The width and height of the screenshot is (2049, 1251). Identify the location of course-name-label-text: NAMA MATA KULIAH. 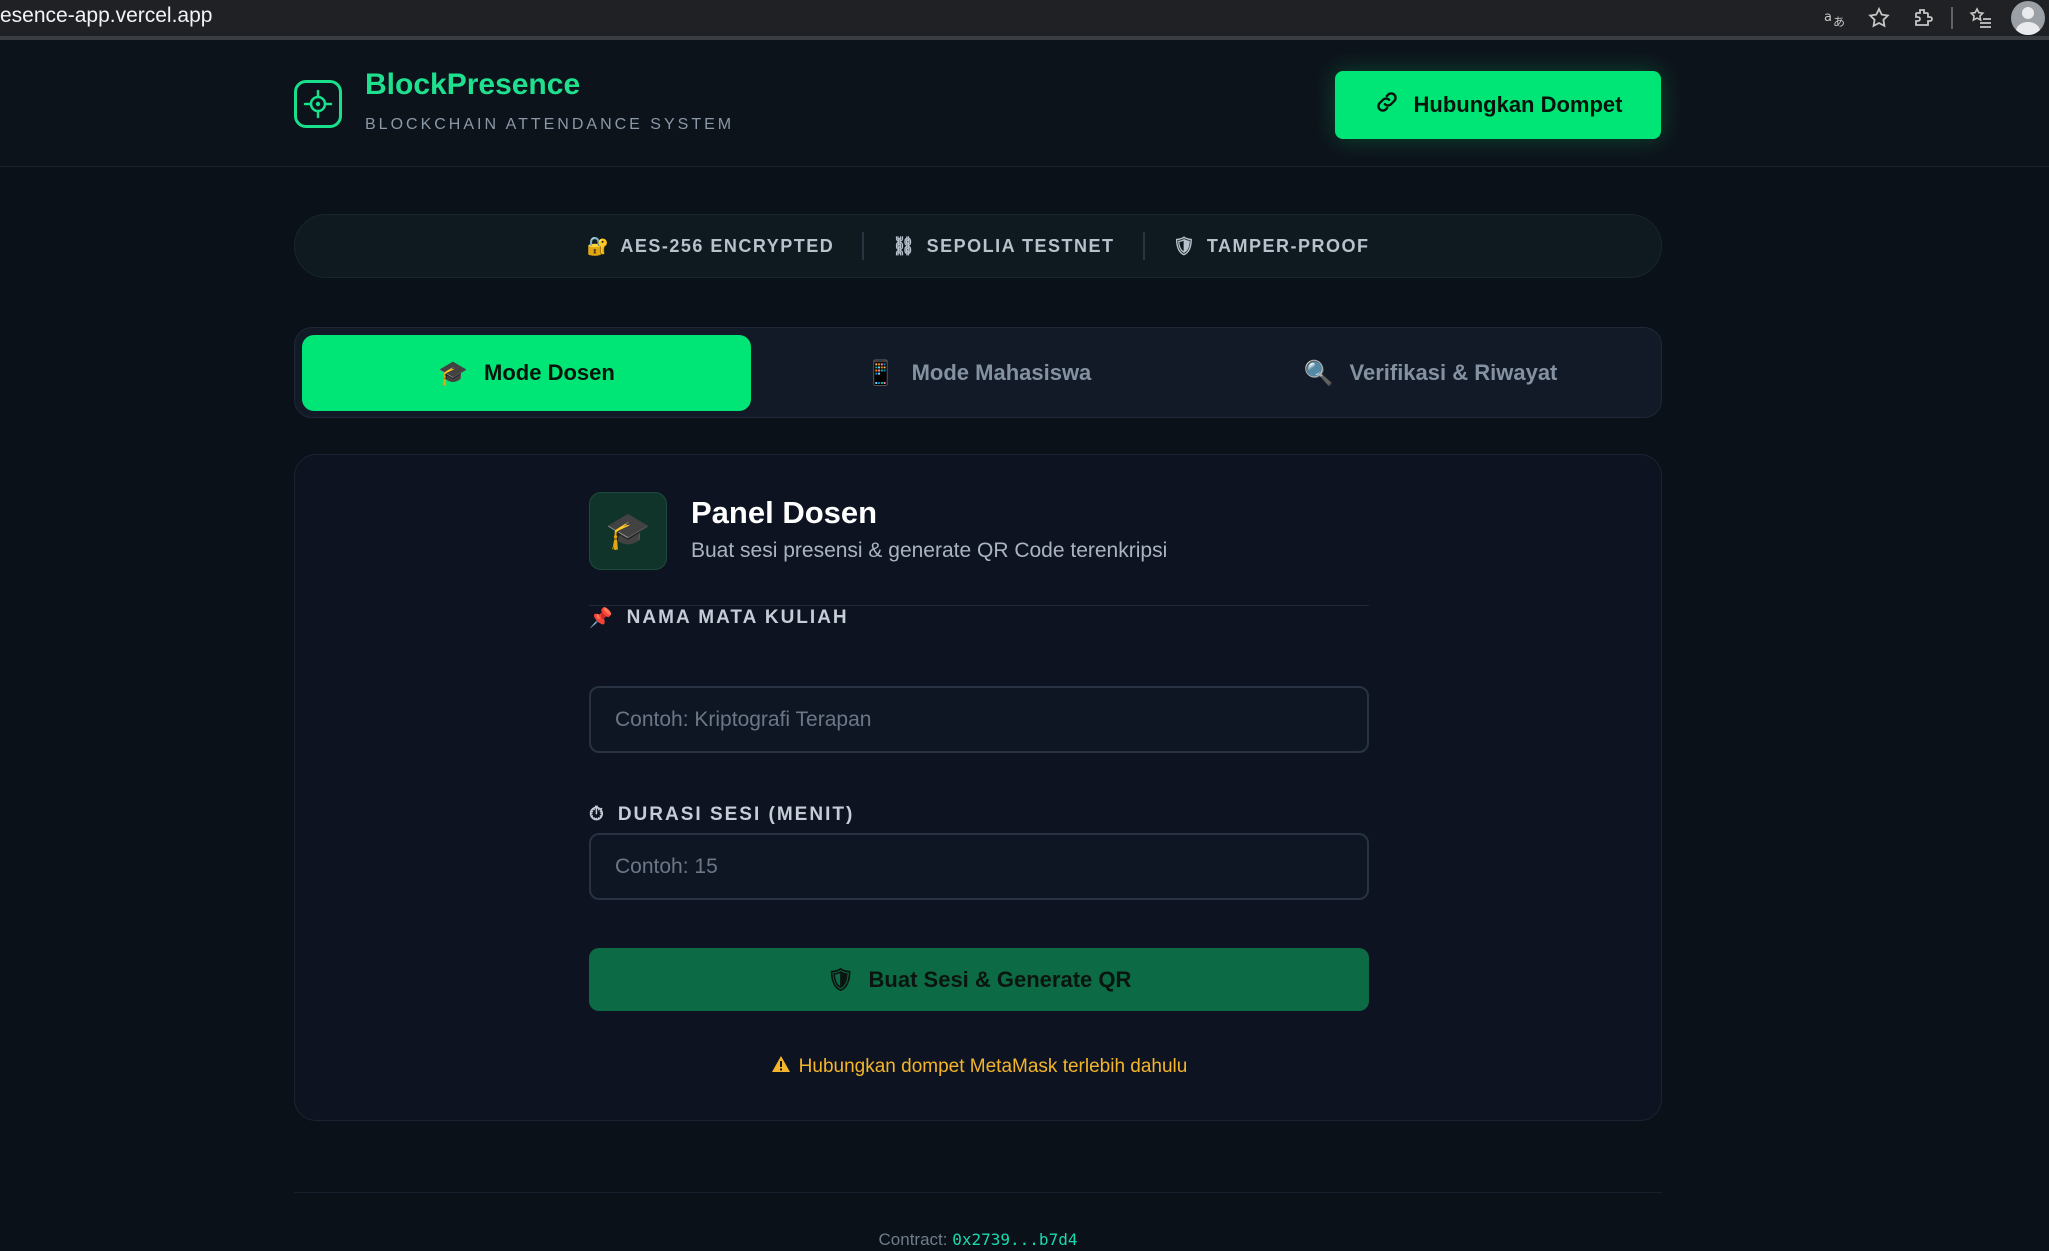
(737, 617).